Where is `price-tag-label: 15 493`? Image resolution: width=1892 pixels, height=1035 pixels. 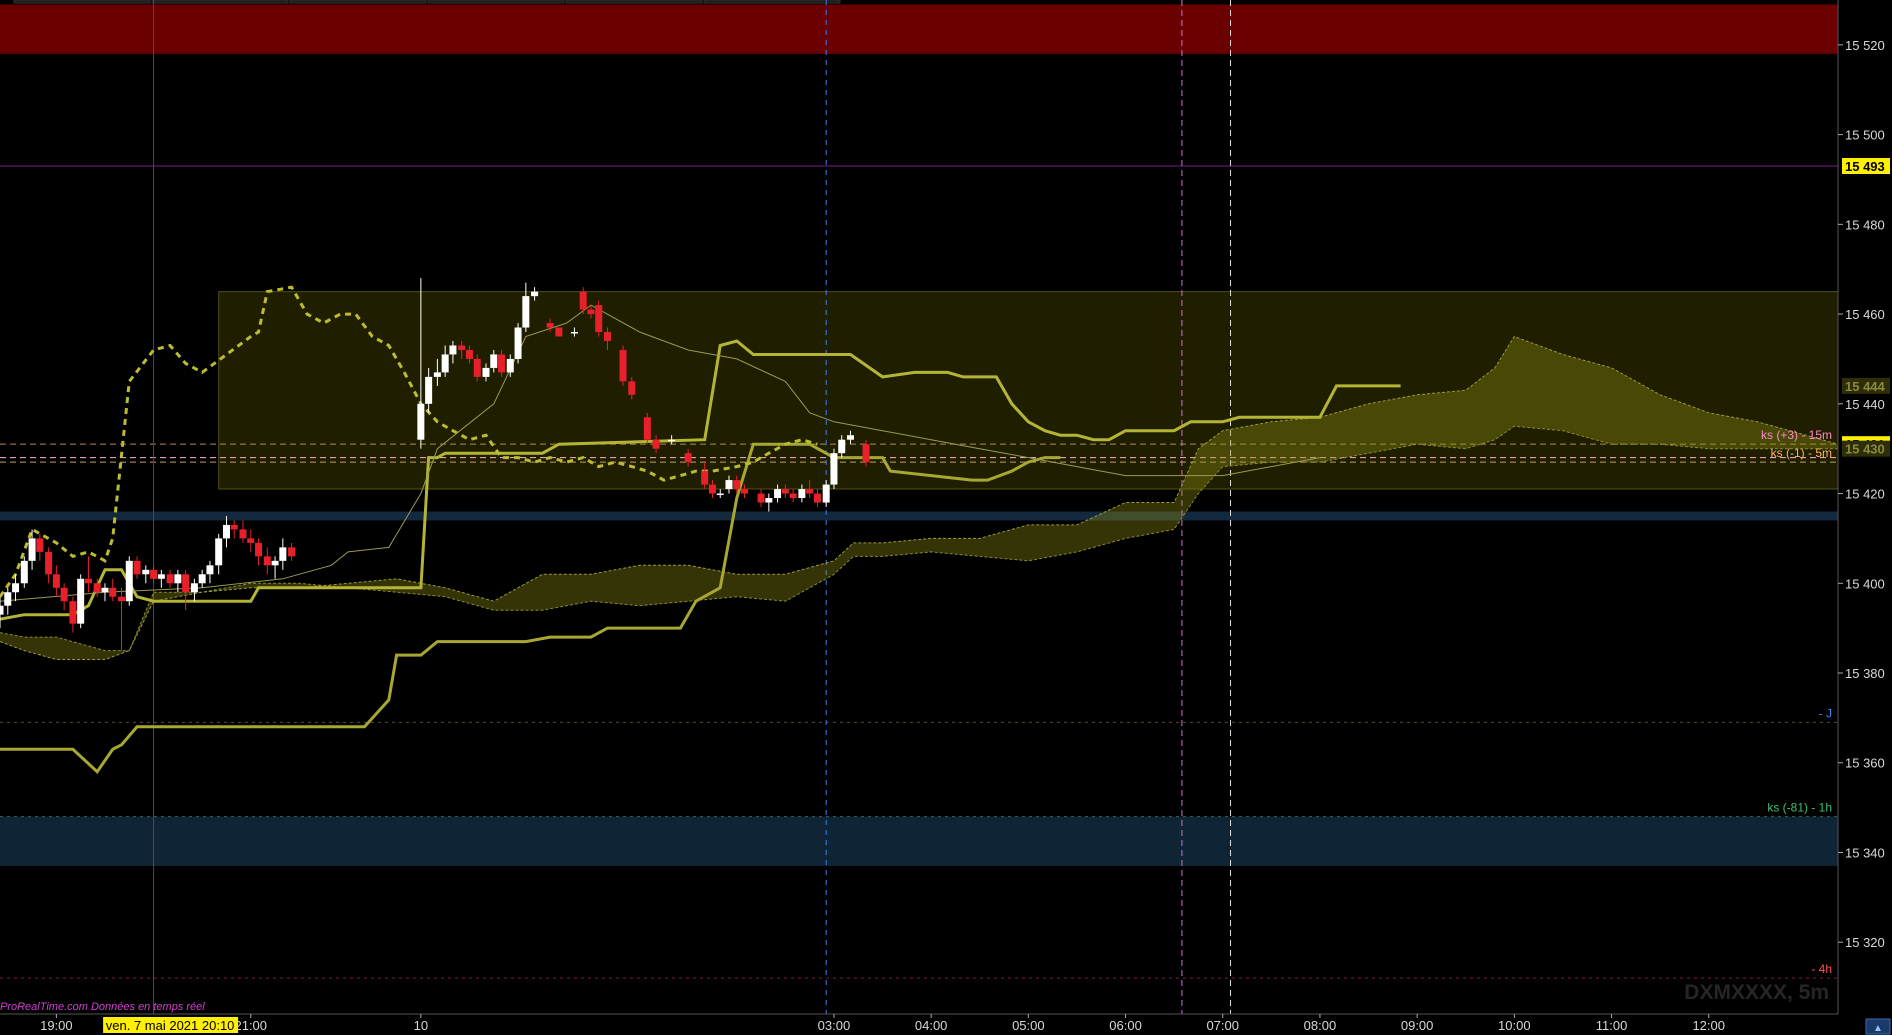
price-tag-label: 15 493 is located at coordinates (1865, 166).